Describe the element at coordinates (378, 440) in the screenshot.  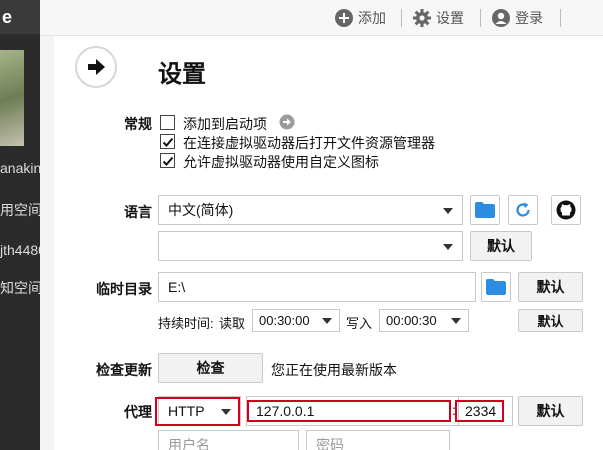
I see `proxy-password-input: 密码` at that location.